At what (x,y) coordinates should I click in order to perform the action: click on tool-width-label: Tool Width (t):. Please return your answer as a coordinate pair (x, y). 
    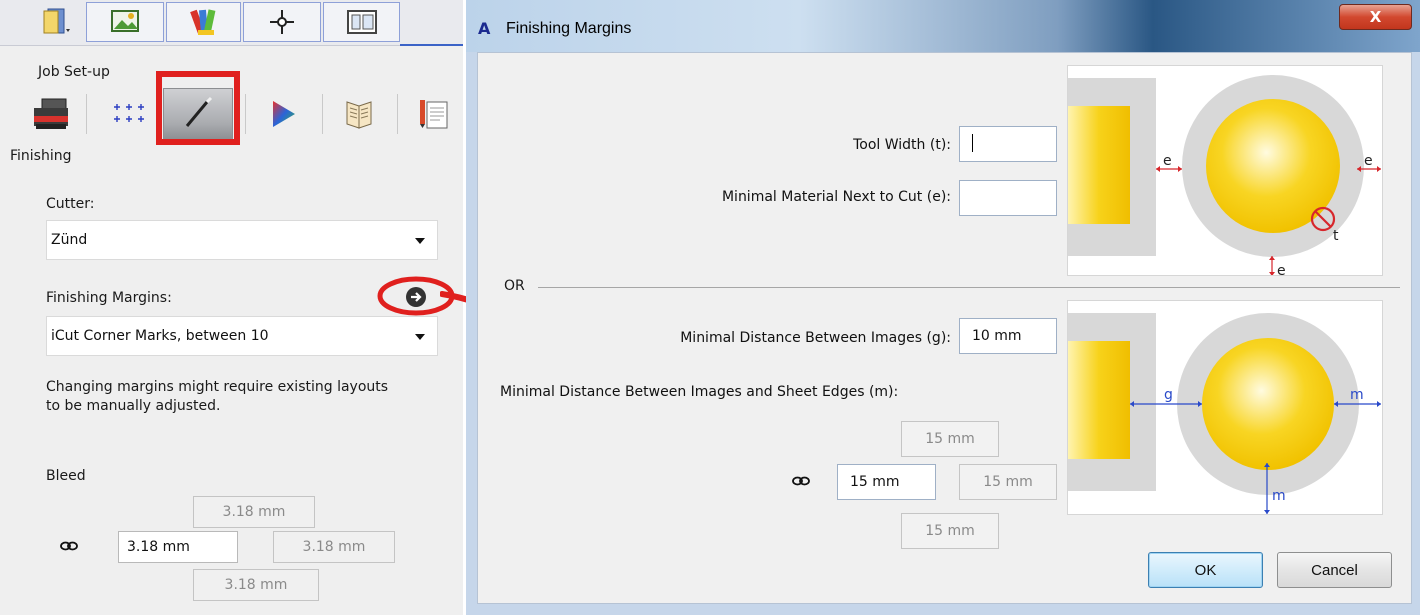
    Looking at the image, I should click on (902, 145).